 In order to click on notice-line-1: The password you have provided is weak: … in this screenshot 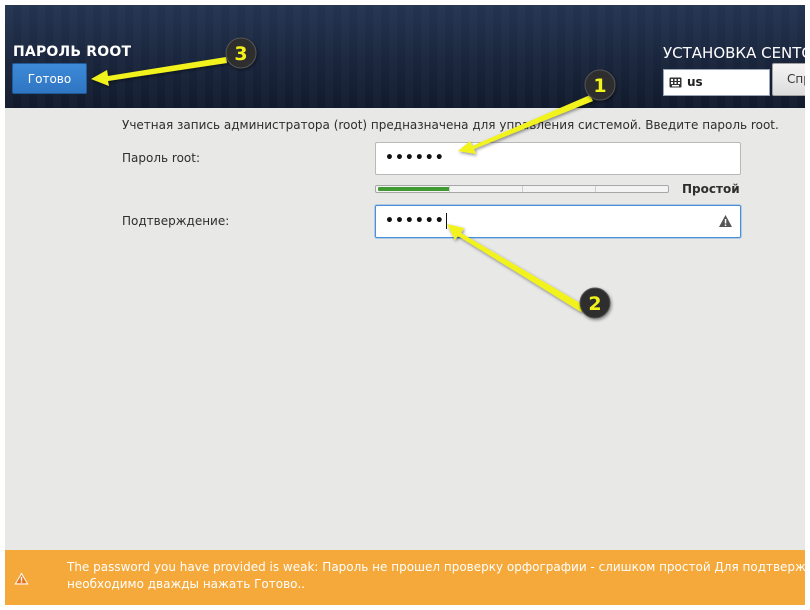, I will do `click(436, 567)`.